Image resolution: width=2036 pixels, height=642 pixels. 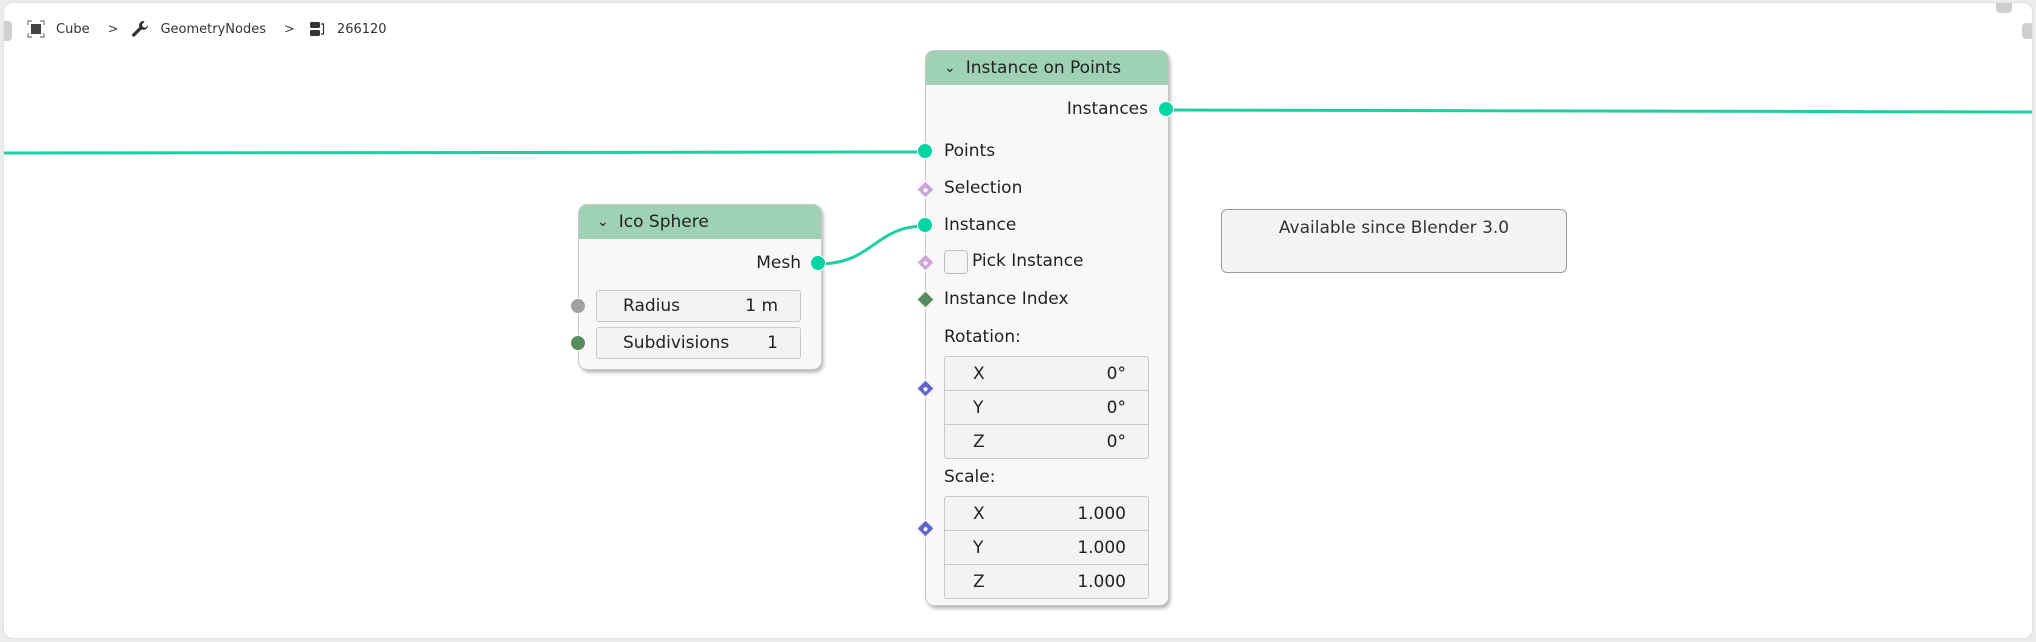 What do you see at coordinates (1046, 514) in the screenshot?
I see `scale-x-field: X 1.000` at bounding box center [1046, 514].